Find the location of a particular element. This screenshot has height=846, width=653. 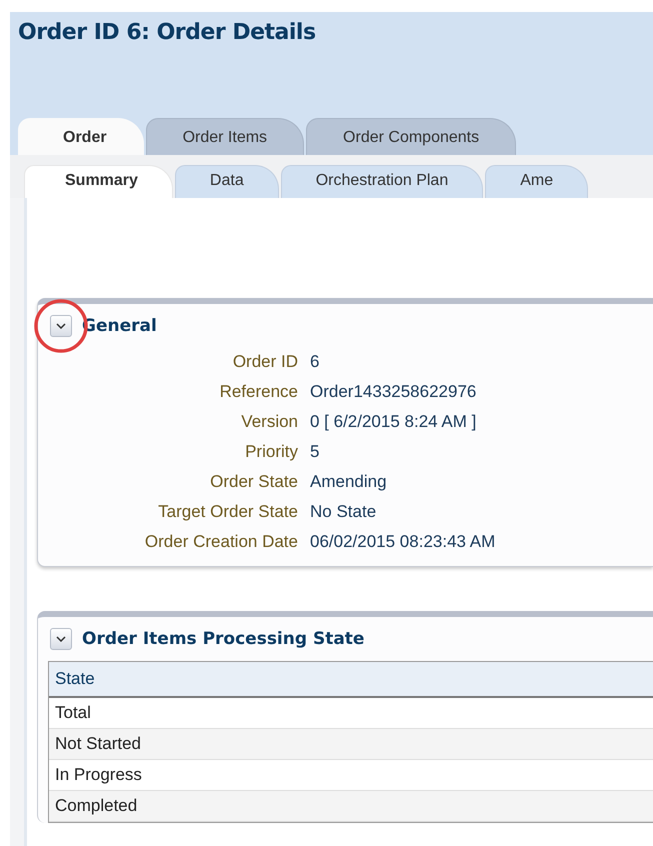

field-value: 5 is located at coordinates (315, 452).